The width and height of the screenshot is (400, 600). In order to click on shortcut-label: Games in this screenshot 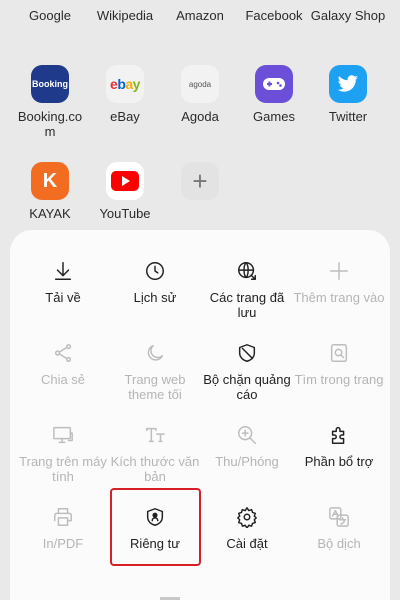, I will do `click(274, 116)`.